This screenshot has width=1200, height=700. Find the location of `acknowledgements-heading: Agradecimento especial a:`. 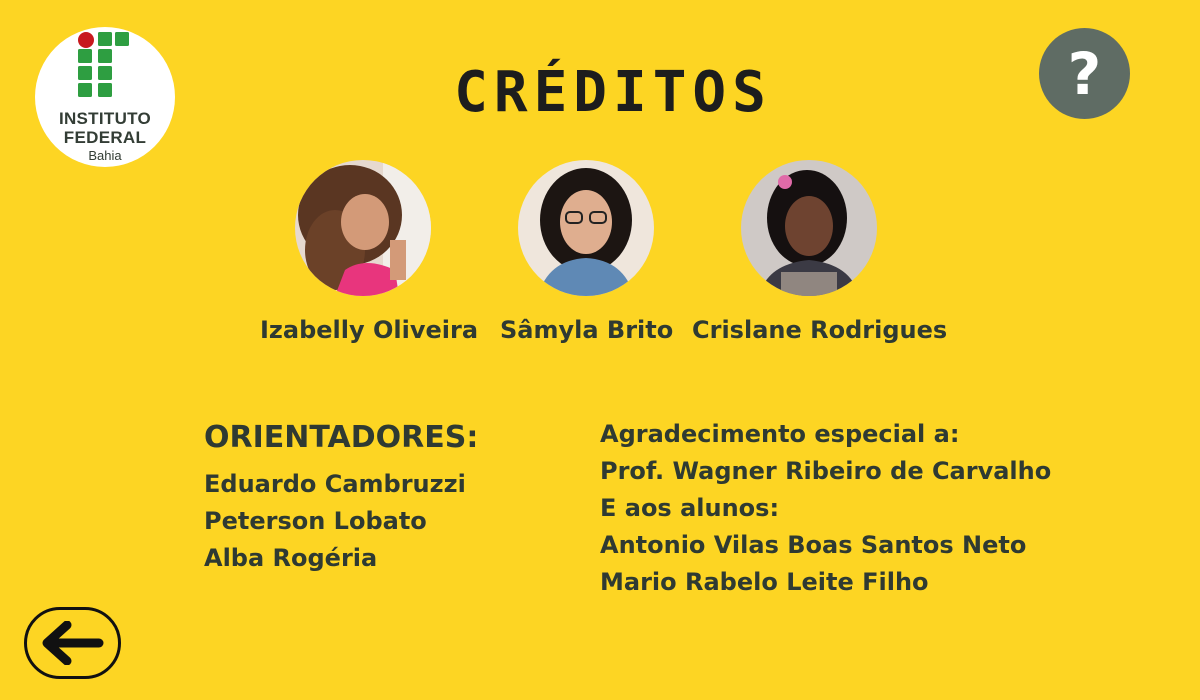

acknowledgements-heading: Agradecimento especial a: is located at coordinates (780, 434).